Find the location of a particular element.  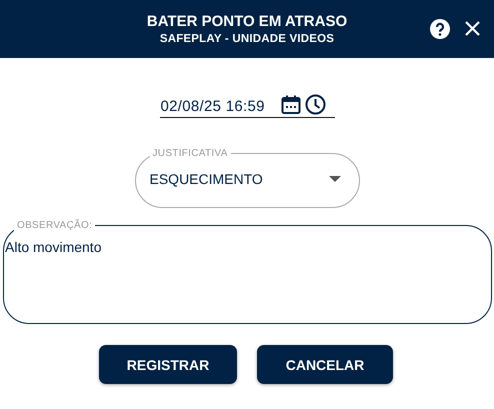

field-label: OBSERVAÇÃO: is located at coordinates (55, 225).